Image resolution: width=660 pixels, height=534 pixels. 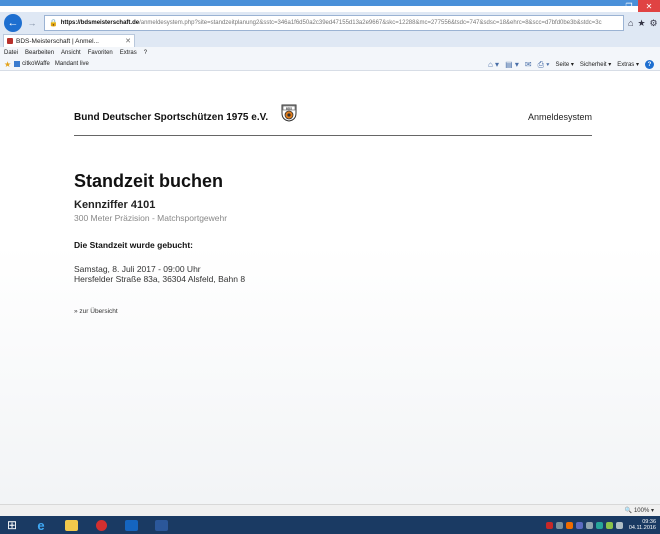 What do you see at coordinates (330, 510) in the screenshot?
I see `status-bar: 🔍 100% ▾` at bounding box center [330, 510].